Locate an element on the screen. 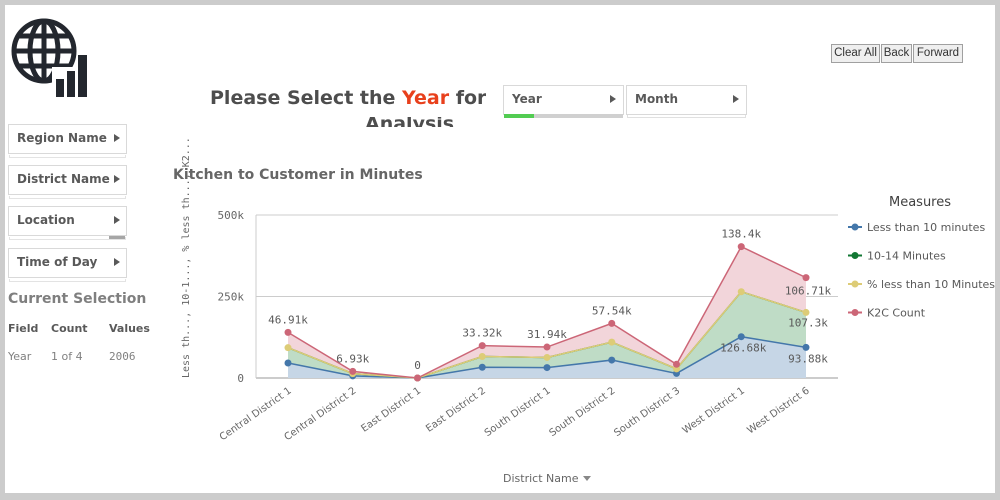 The image size is (1000, 500). data-label: 126.68k is located at coordinates (743, 348).